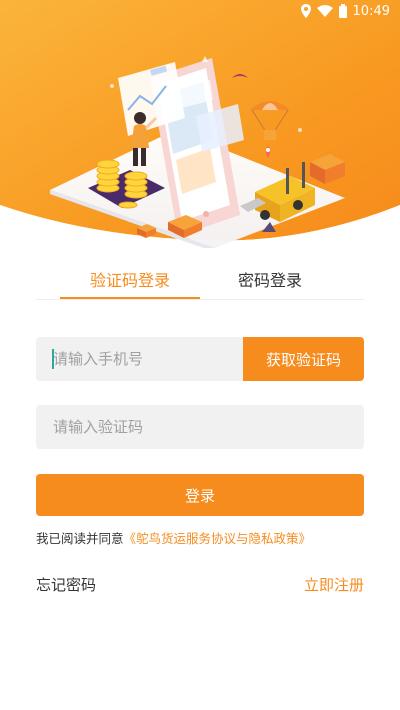 The width and height of the screenshot is (400, 710). I want to click on wifi-icon, so click(324, 11).